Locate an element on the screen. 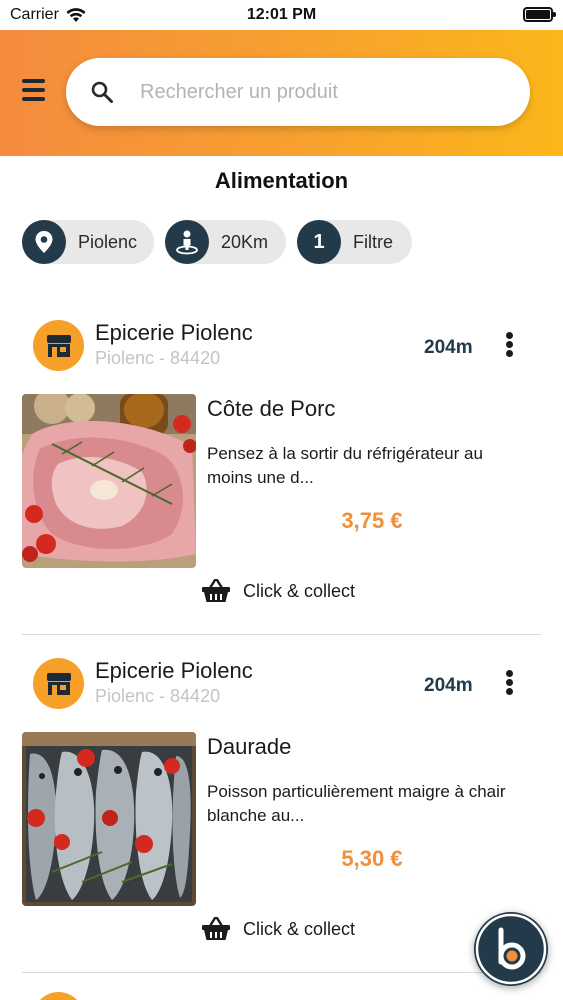 The image size is (563, 1000). location-filter-chip: Piolenc is located at coordinates (88, 242).